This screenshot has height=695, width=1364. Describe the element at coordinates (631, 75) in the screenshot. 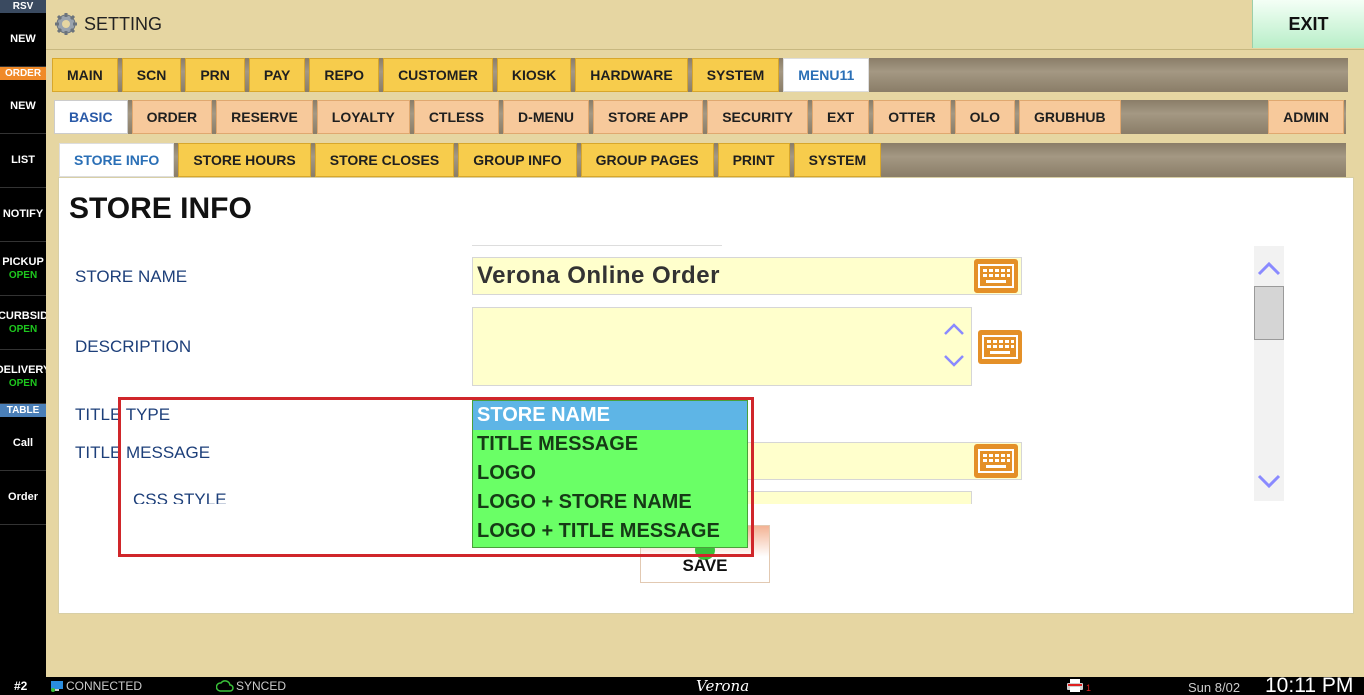

I see `tab-main-hardware: HARDWARE` at that location.